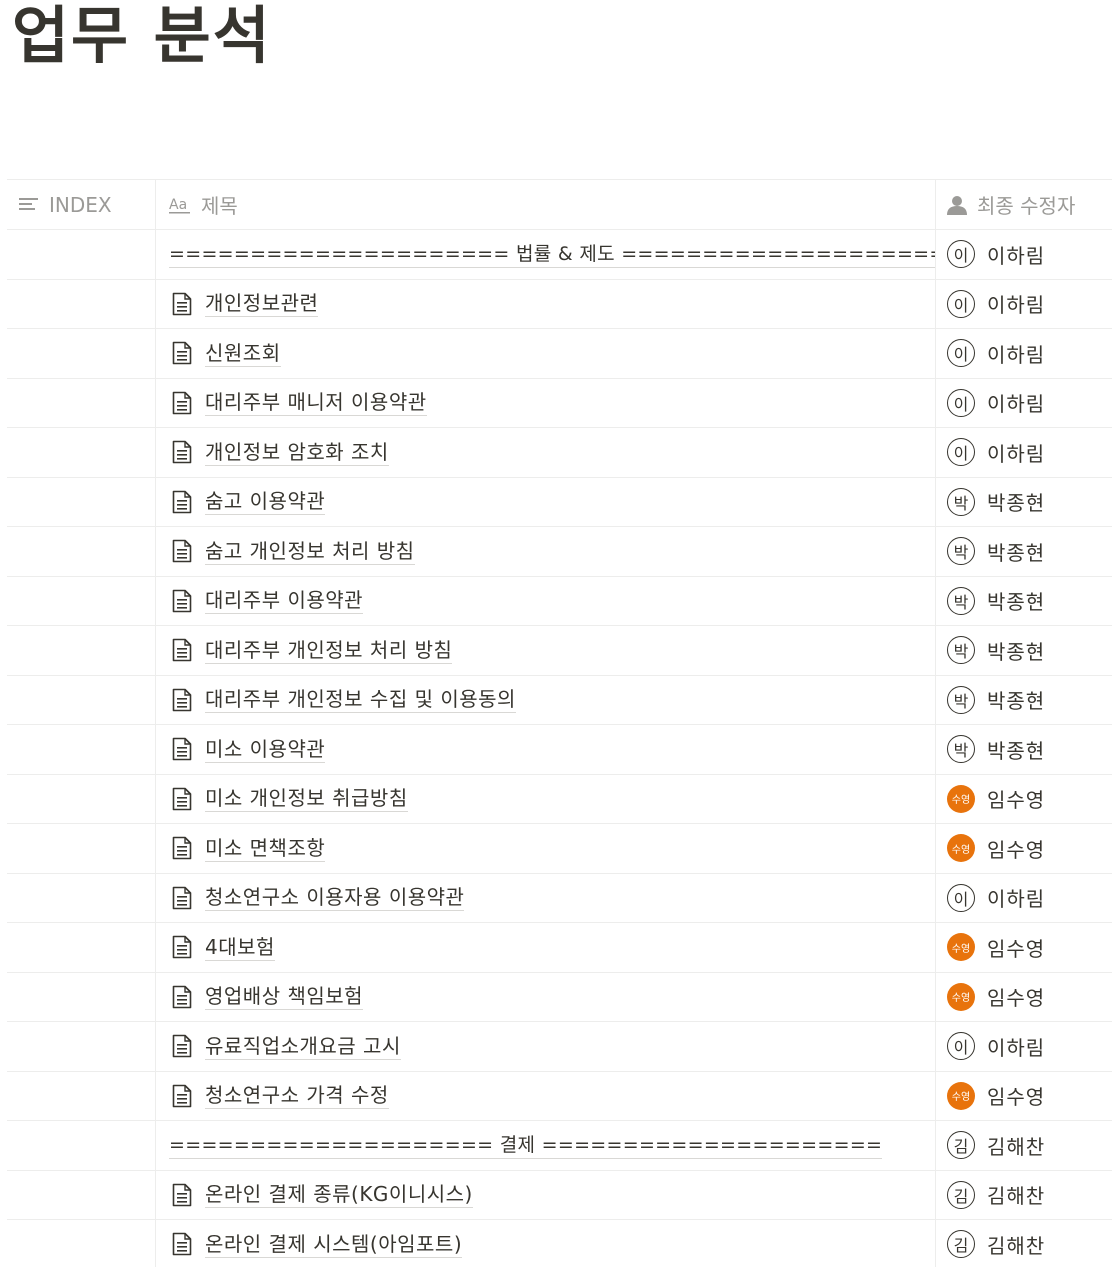 Image resolution: width=1112 pixels, height=1267 pixels. I want to click on table-row: 개인정보관련 이 이하림, so click(559, 304).